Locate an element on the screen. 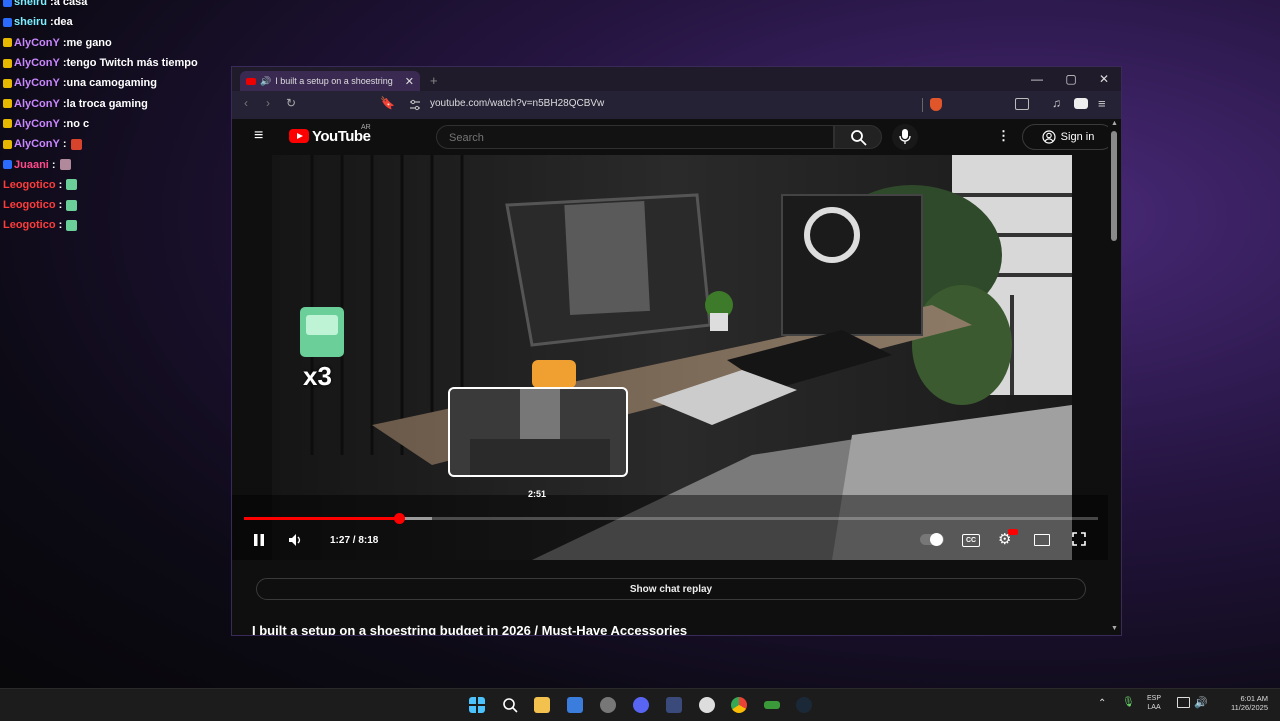 This screenshot has width=1280, height=721. chat-message: AlyConY: no c is located at coordinates (120, 124).